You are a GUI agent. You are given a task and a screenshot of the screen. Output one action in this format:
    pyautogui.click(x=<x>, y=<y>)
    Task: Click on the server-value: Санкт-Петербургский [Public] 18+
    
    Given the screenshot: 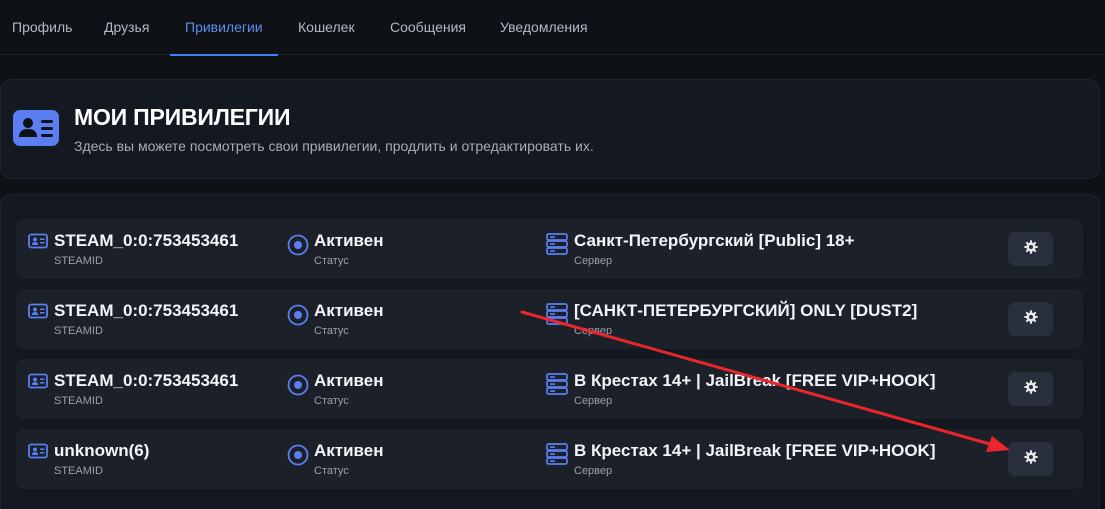 What is the action you would take?
    pyautogui.click(x=714, y=240)
    